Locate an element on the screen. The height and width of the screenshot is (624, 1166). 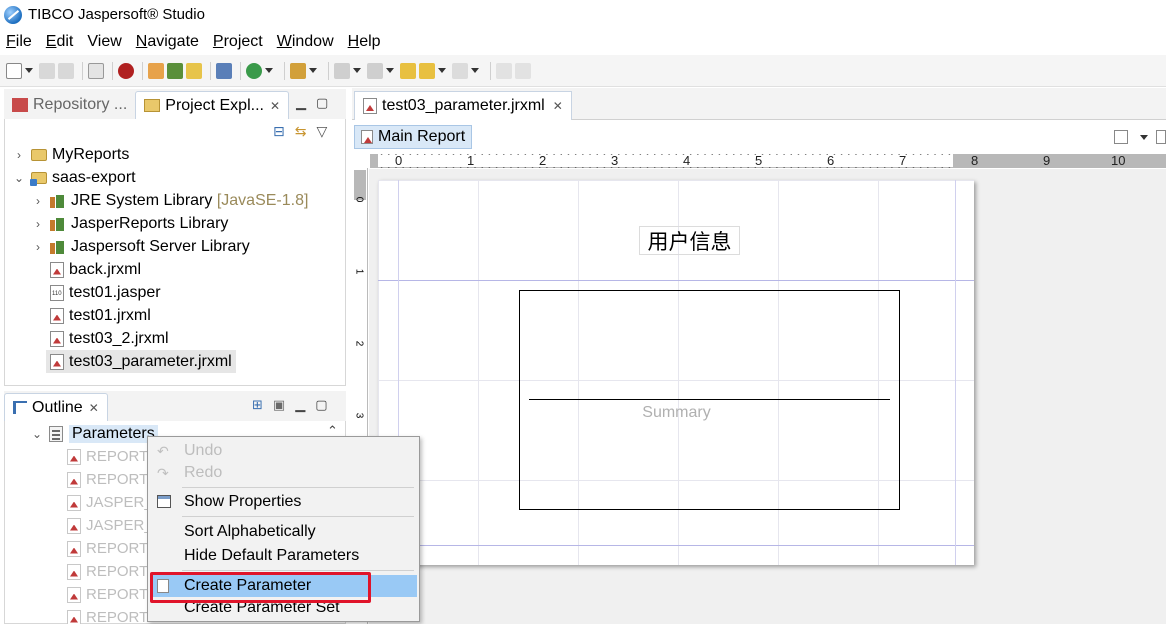
next-annotation-icon is located at coordinates (342, 70).